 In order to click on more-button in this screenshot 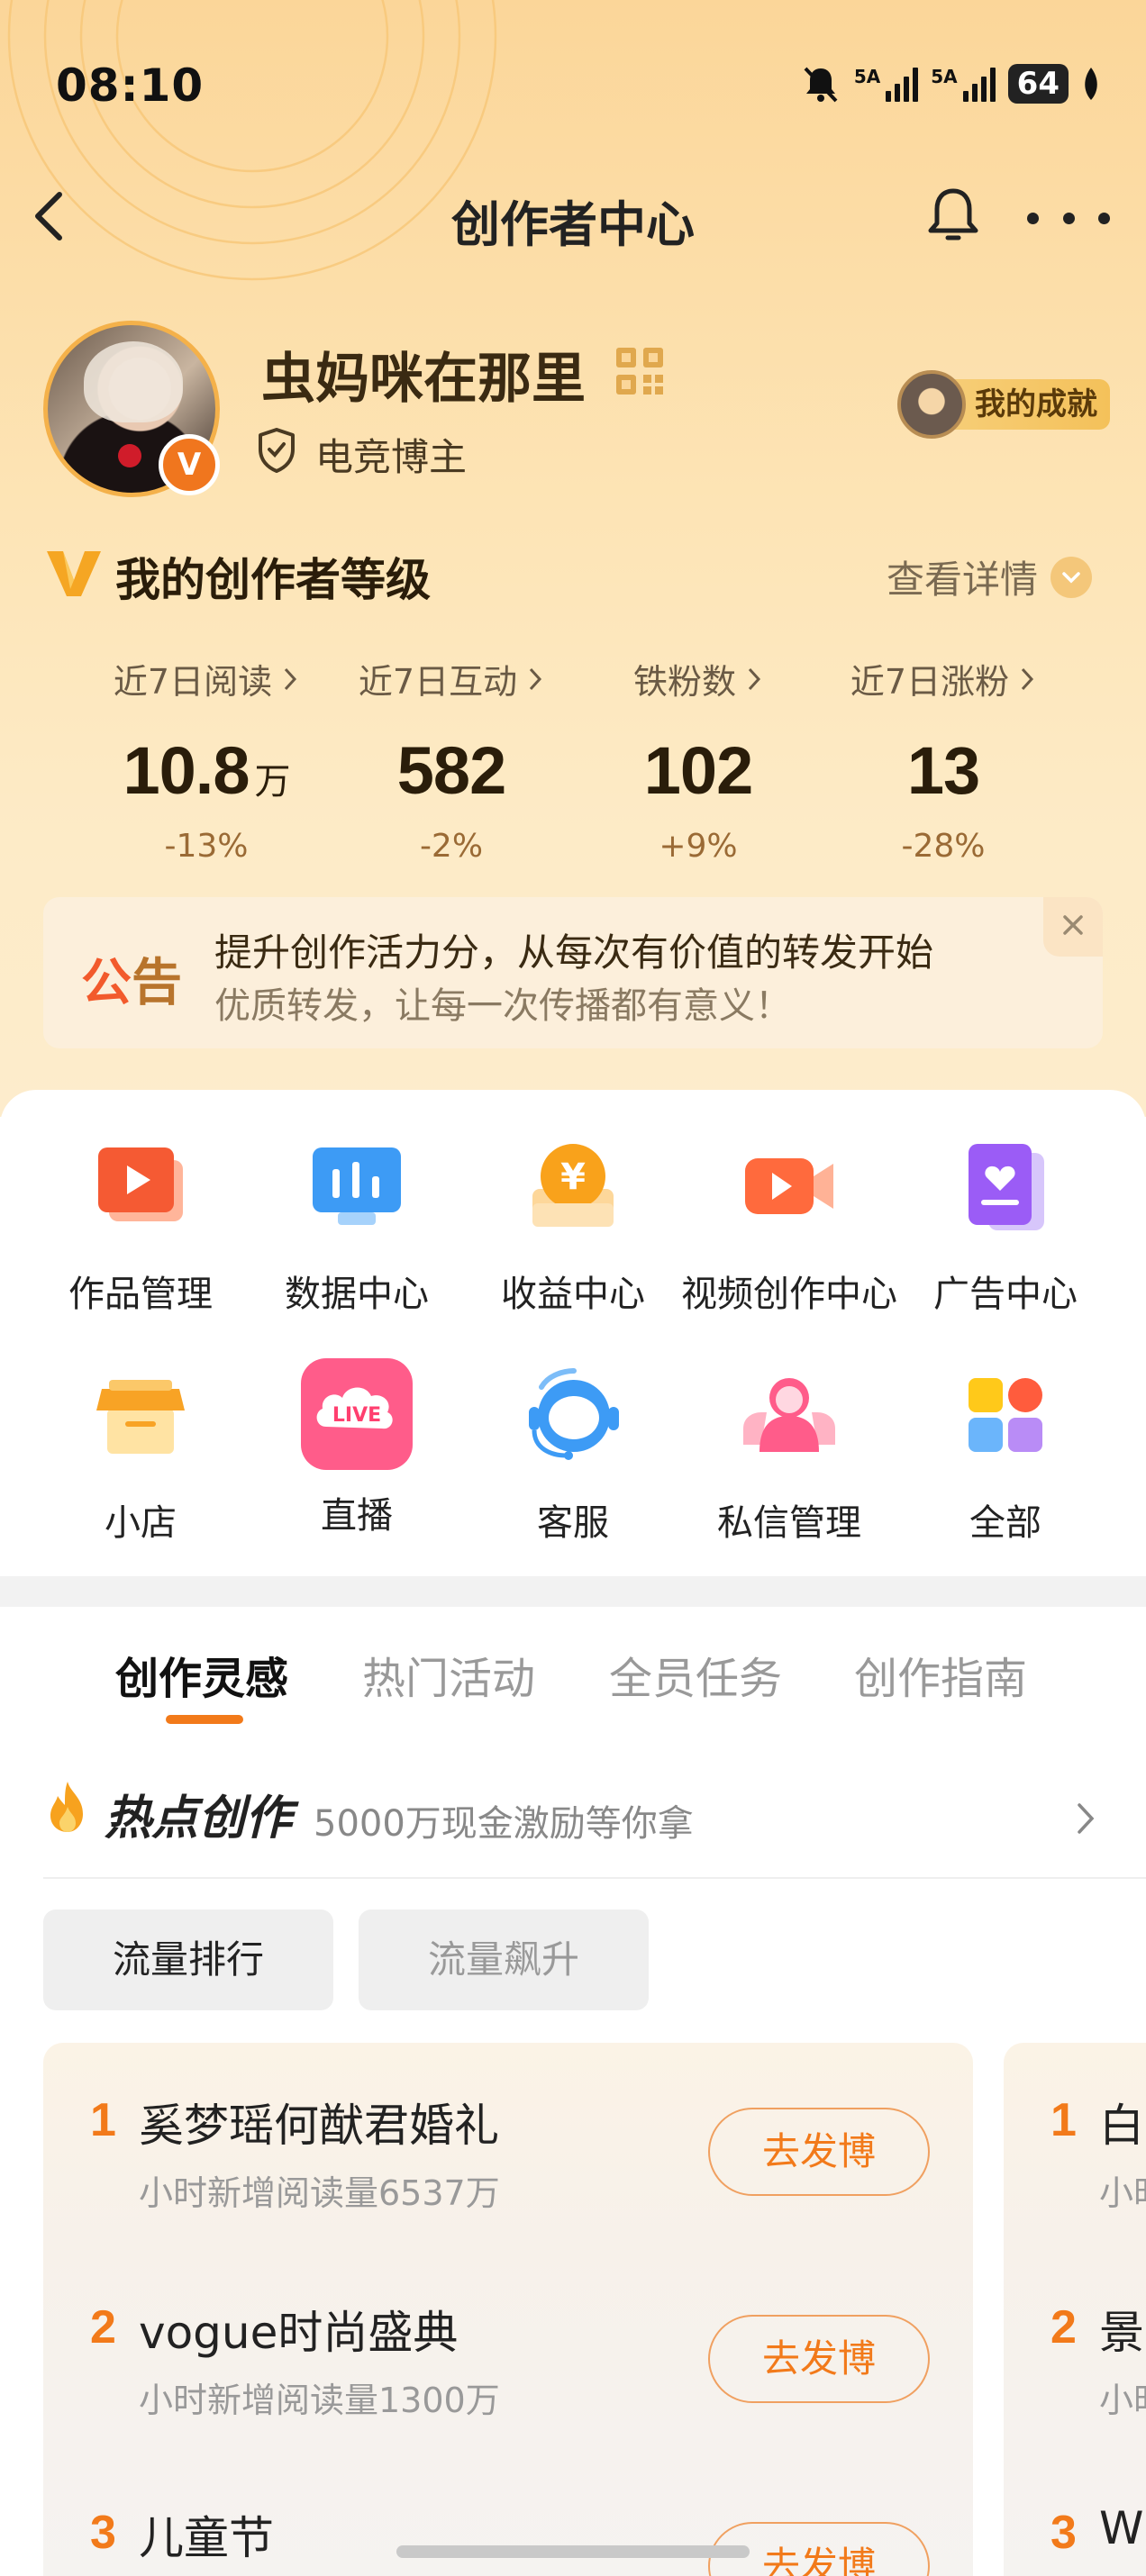, I will do `click(1068, 218)`.